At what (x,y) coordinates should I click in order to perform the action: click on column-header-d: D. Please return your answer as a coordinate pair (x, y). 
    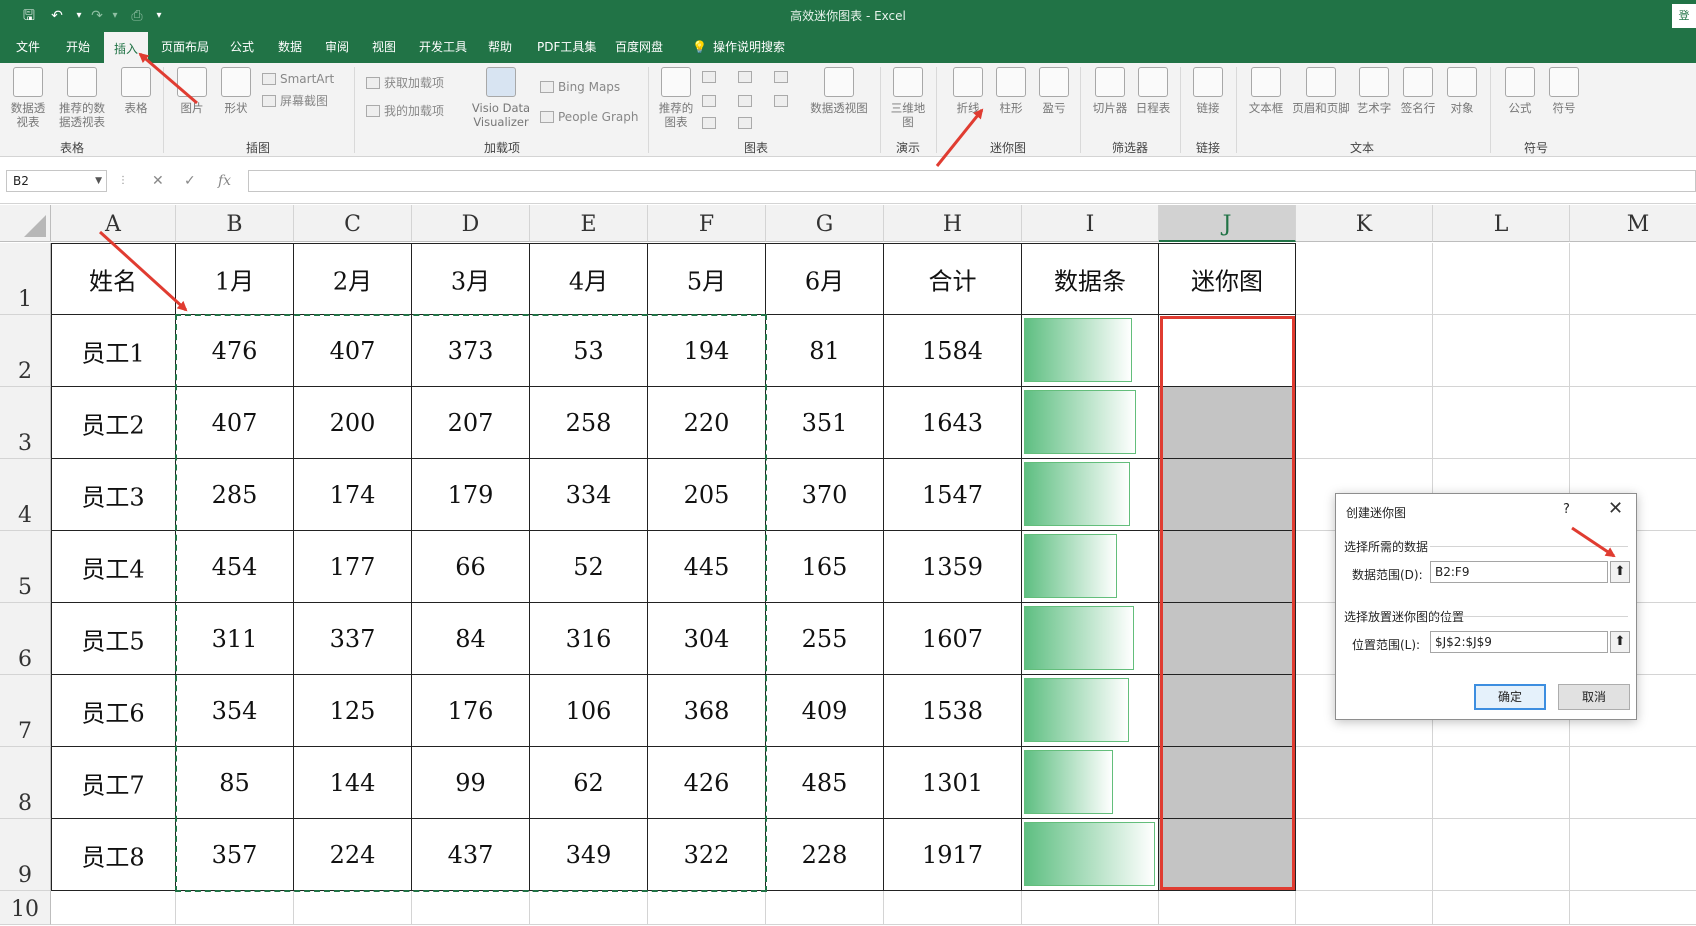
    Looking at the image, I should click on (471, 223).